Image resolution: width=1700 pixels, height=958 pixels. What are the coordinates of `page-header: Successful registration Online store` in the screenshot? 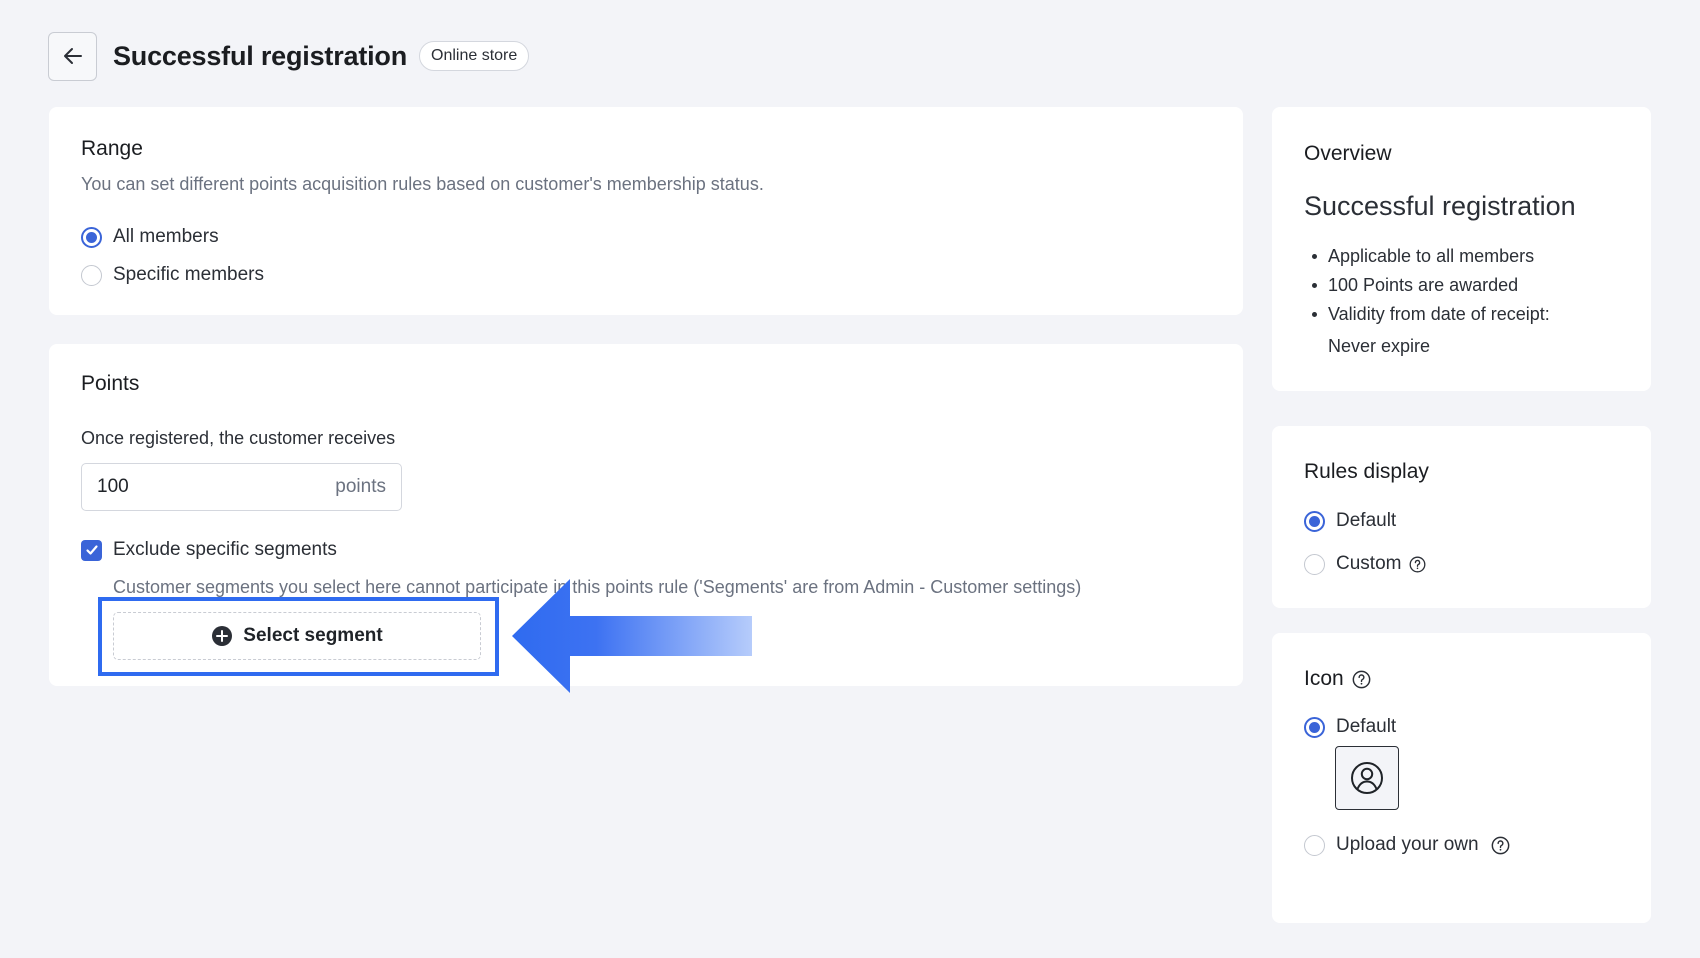 It's located at (289, 56).